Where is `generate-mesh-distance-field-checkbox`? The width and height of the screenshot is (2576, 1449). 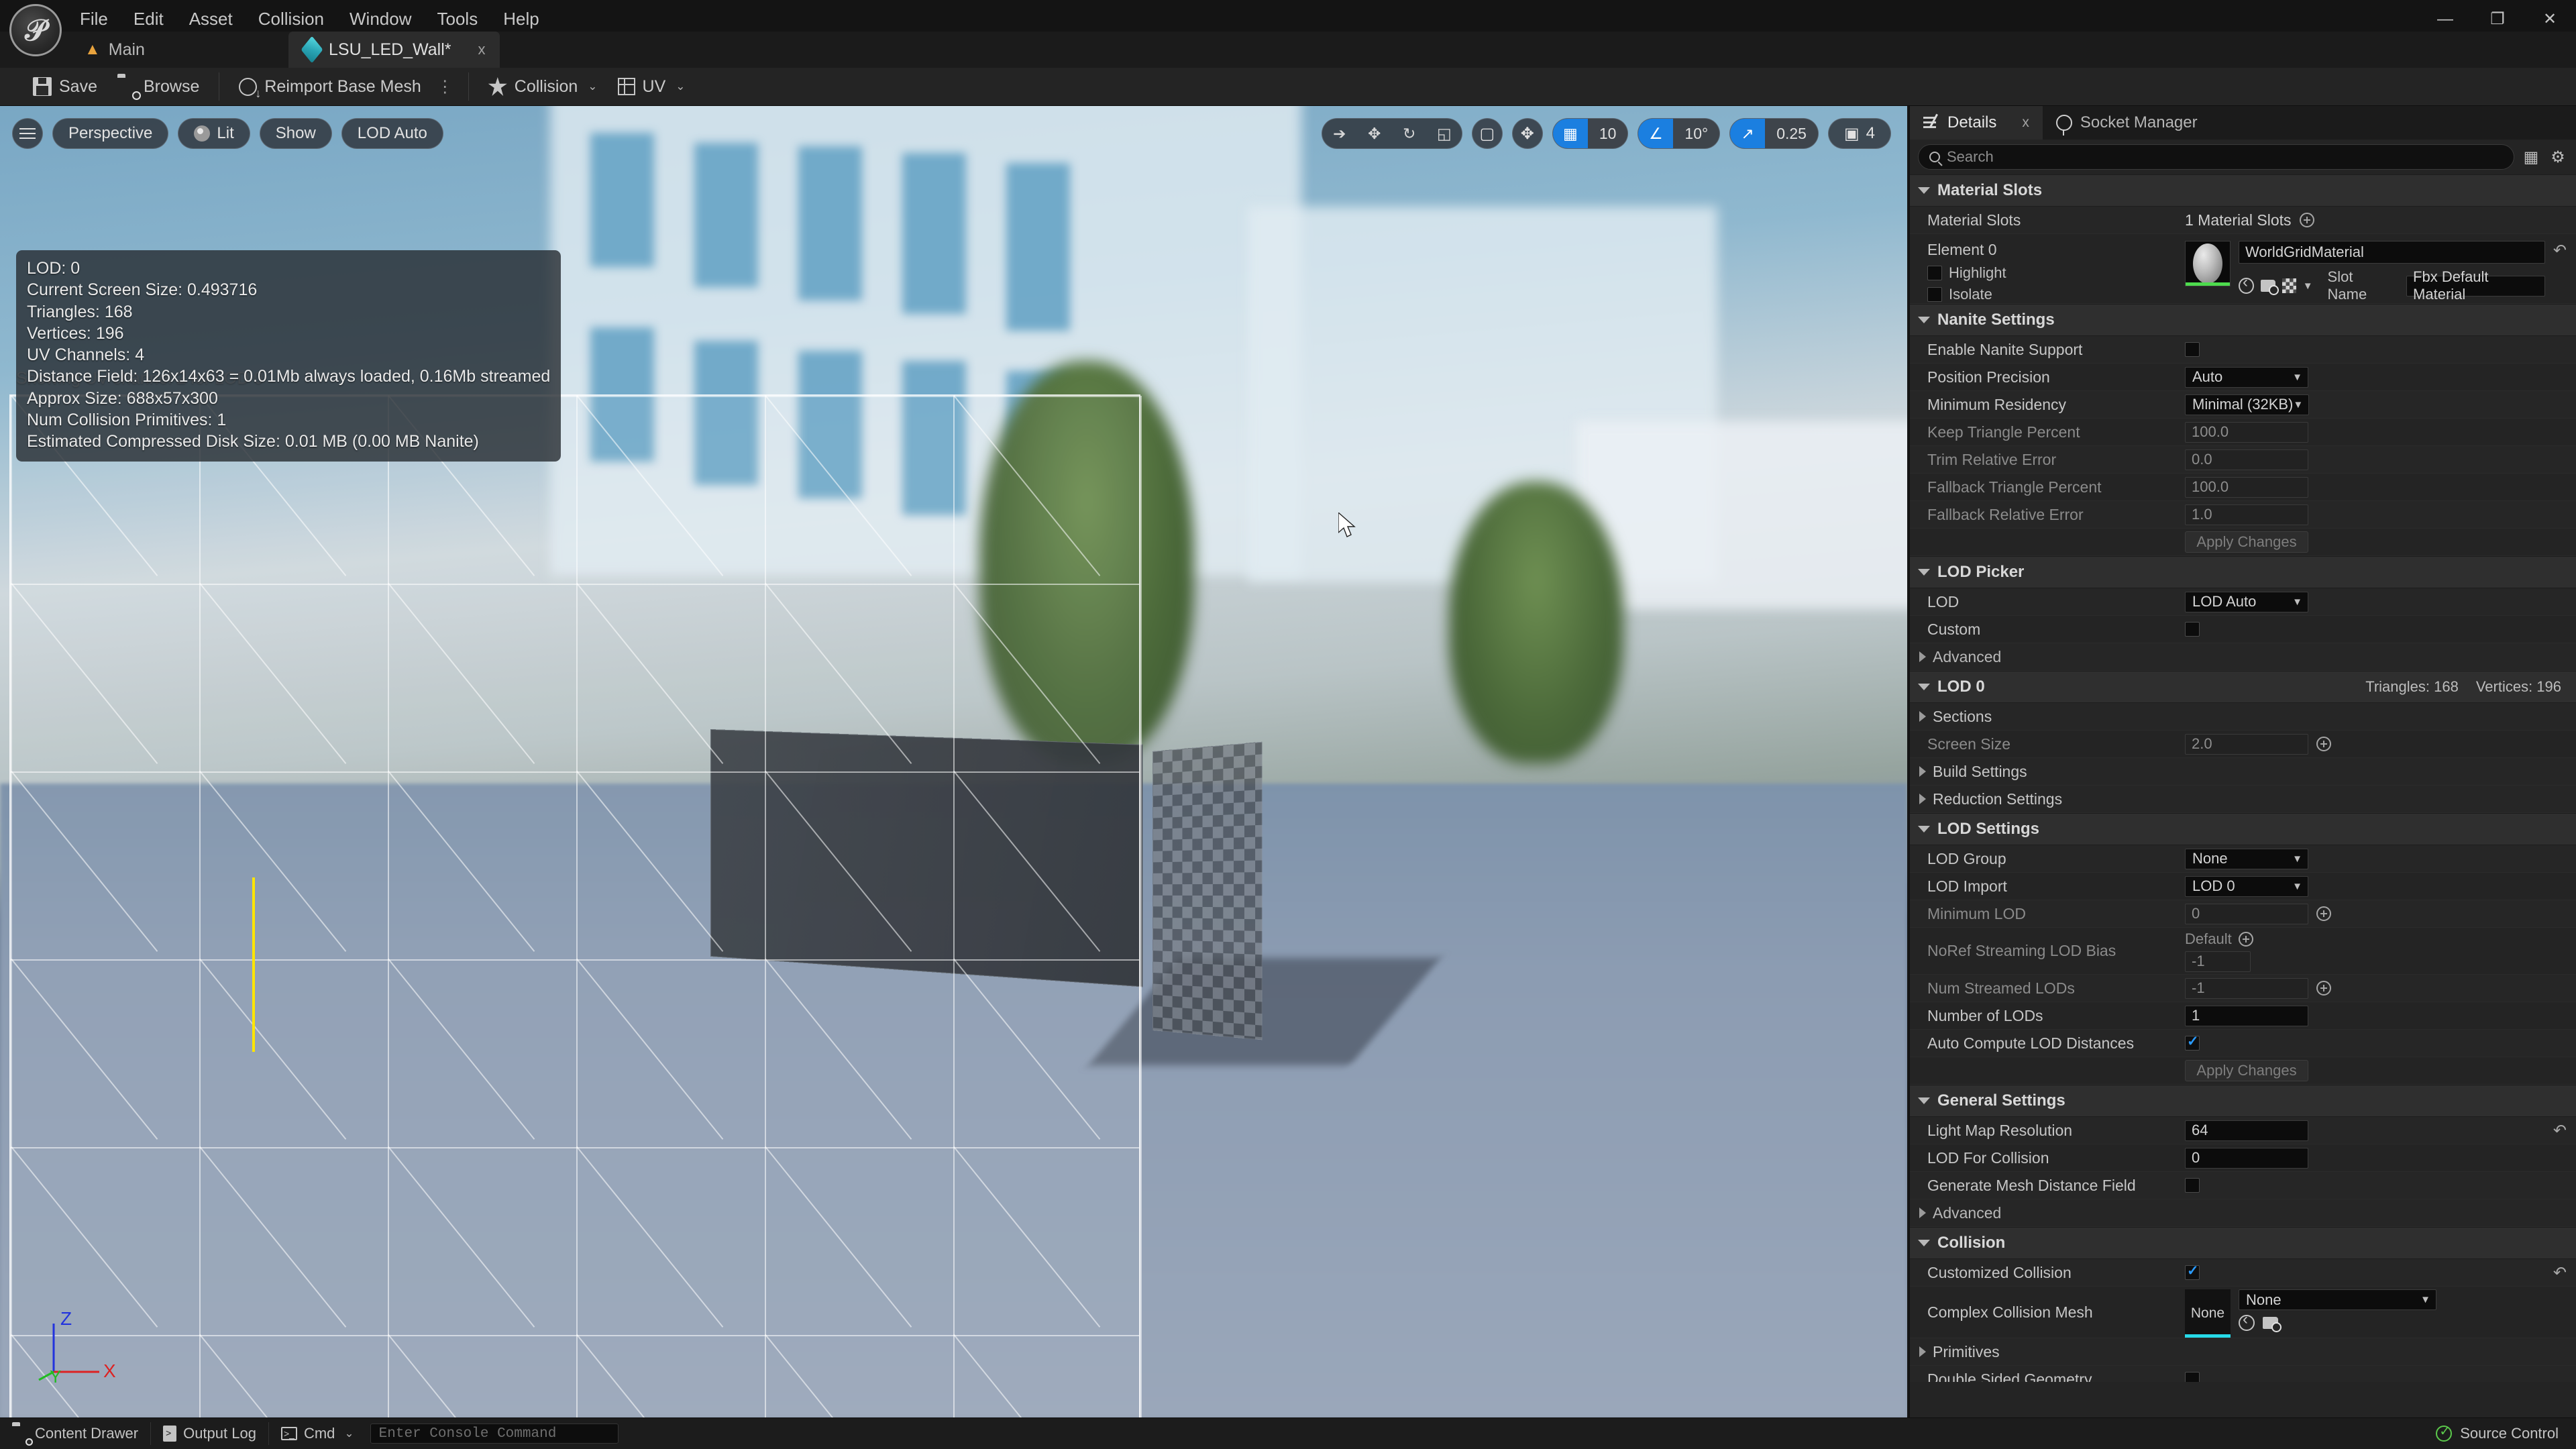
generate-mesh-distance-field-checkbox is located at coordinates (2192, 1185).